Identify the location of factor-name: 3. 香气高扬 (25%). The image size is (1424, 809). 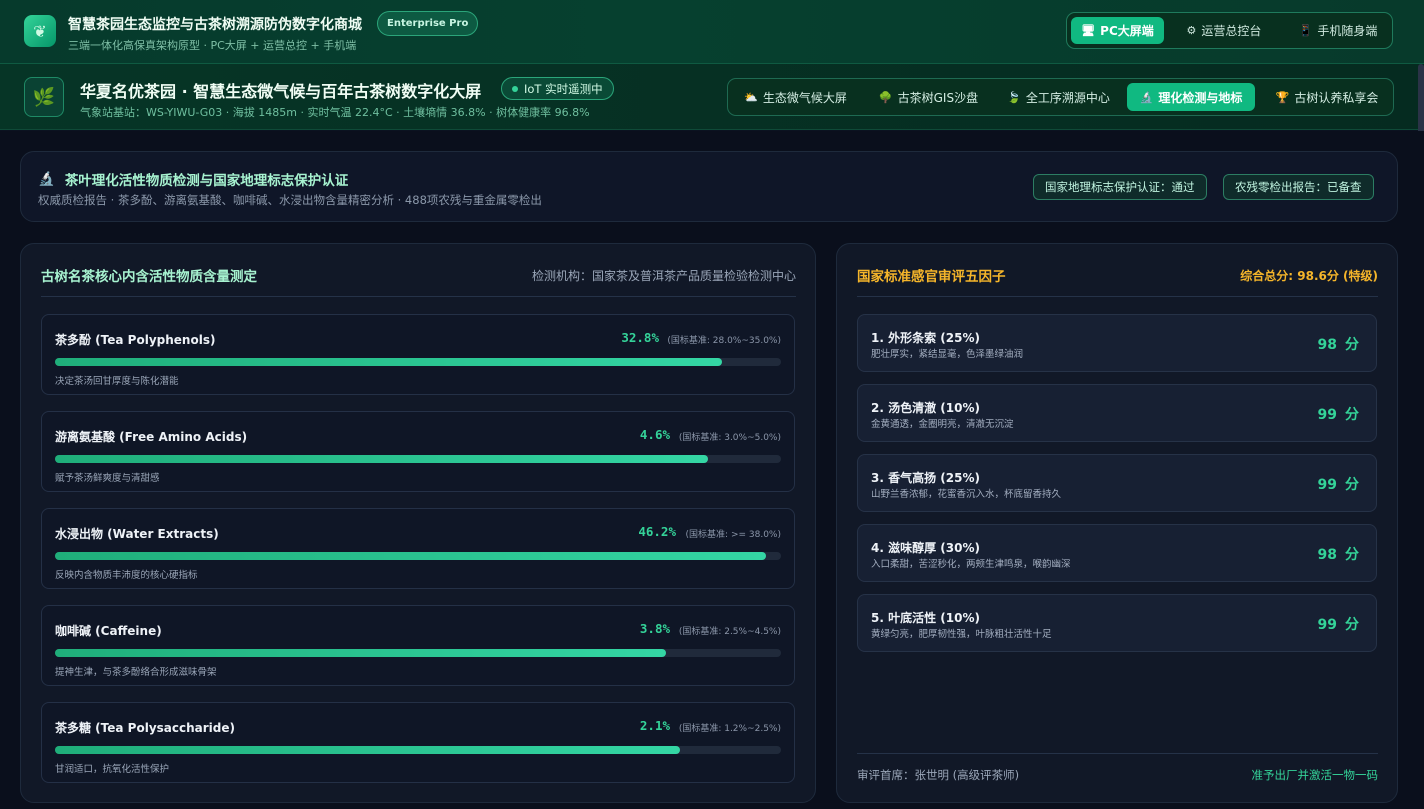
(925, 478).